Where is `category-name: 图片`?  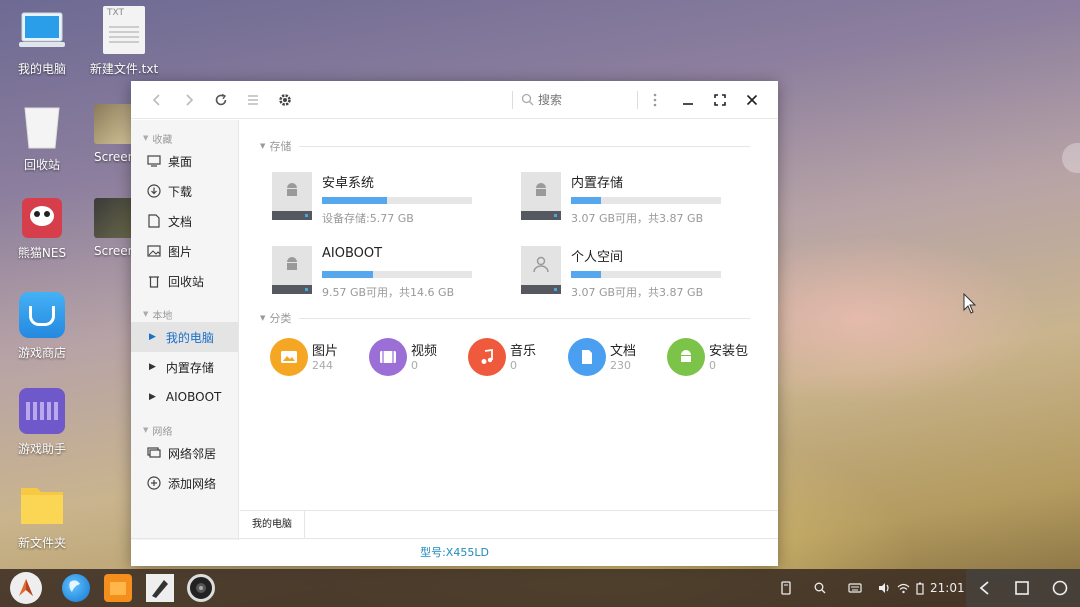
category-name: 图片 is located at coordinates (325, 351).